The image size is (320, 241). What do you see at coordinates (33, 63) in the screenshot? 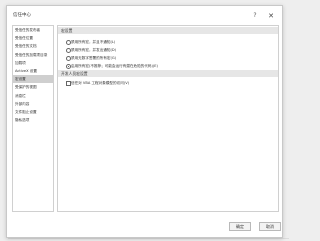
I see `sidebar-item-addins: 加载项` at bounding box center [33, 63].